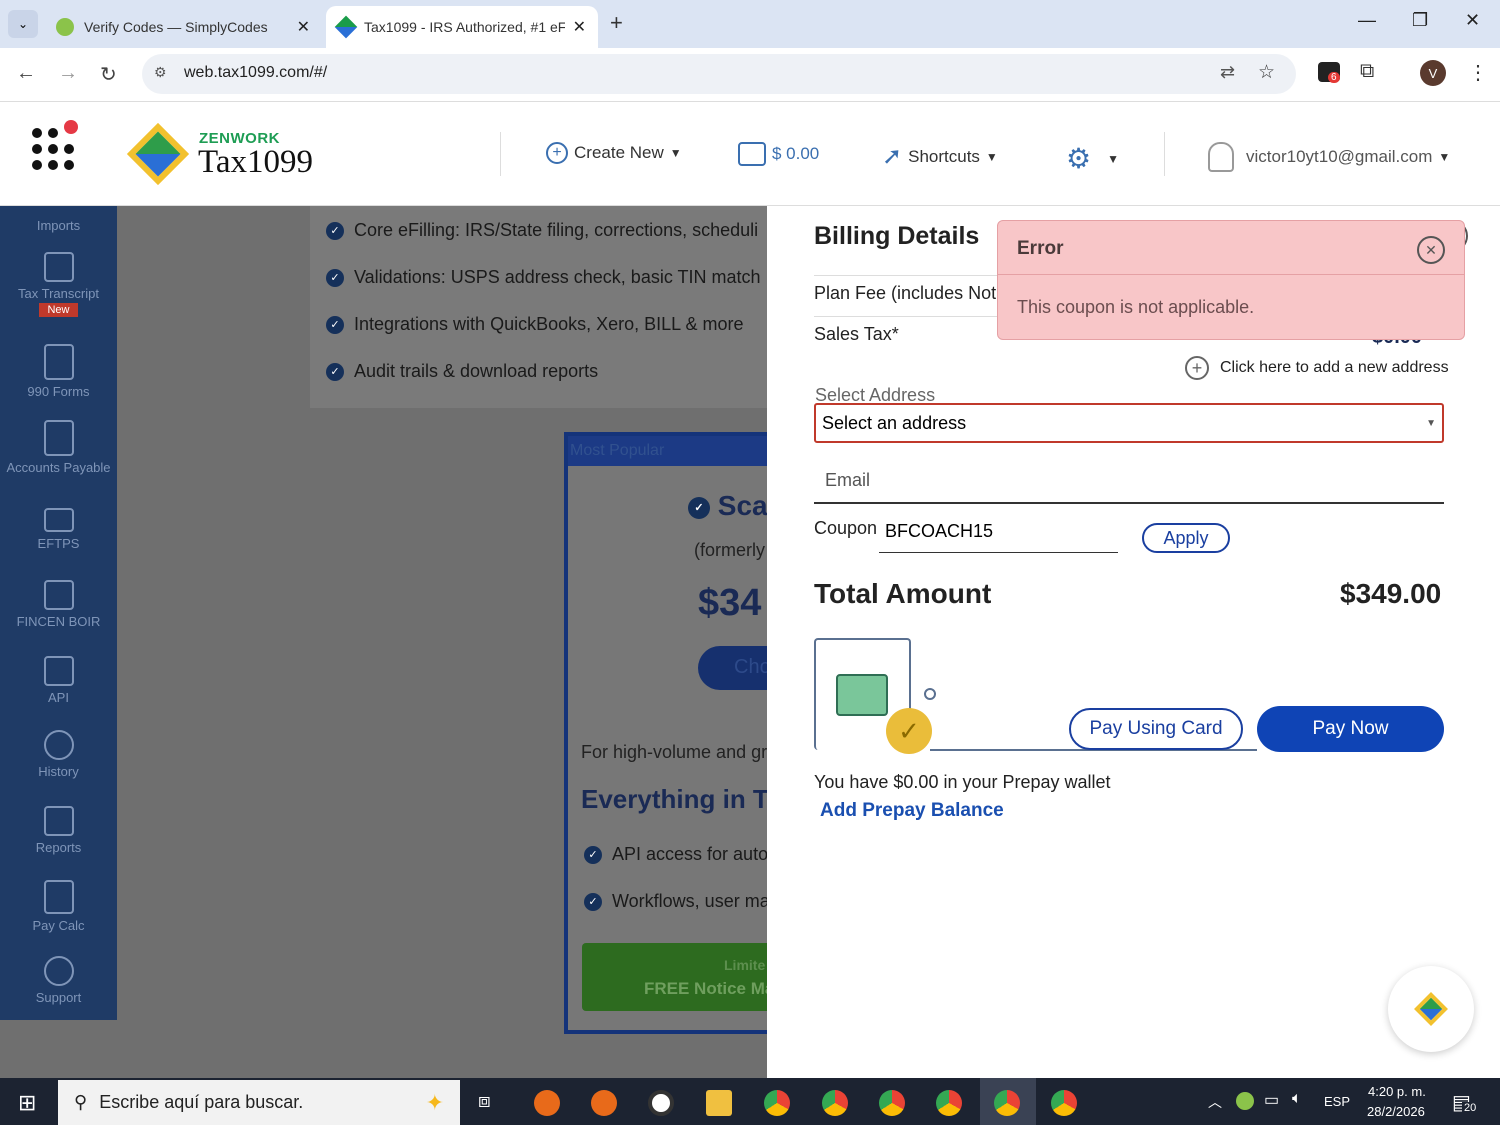  I want to click on browser-toolbar: ← → ↻ ⚙ web.tax1099.com/#/ ⇄ ☆ 6 ⧉ V ⋮, so click(750, 75).